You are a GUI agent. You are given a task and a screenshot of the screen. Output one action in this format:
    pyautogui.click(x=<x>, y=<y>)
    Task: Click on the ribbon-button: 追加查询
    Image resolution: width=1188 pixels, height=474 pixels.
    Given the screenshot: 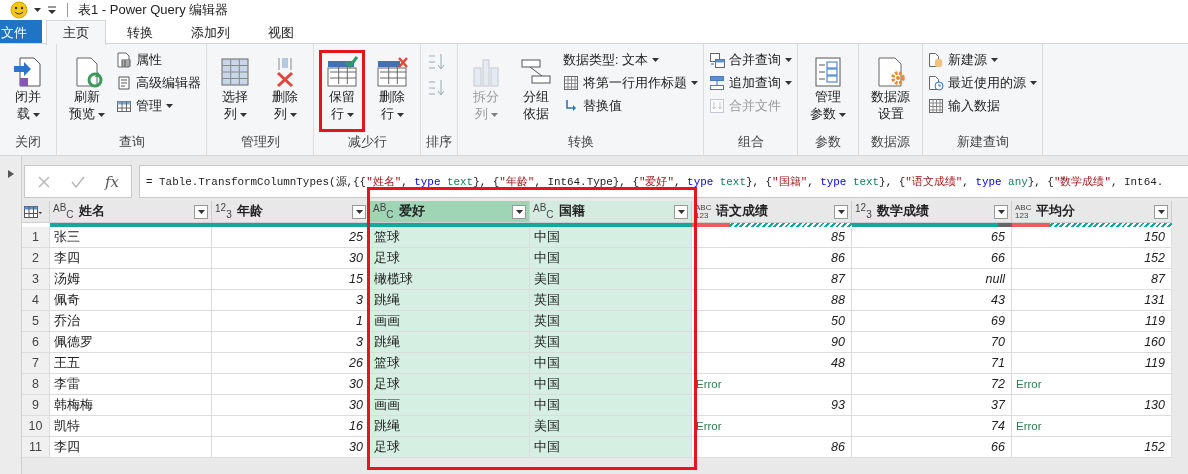 What is the action you would take?
    pyautogui.click(x=750, y=83)
    